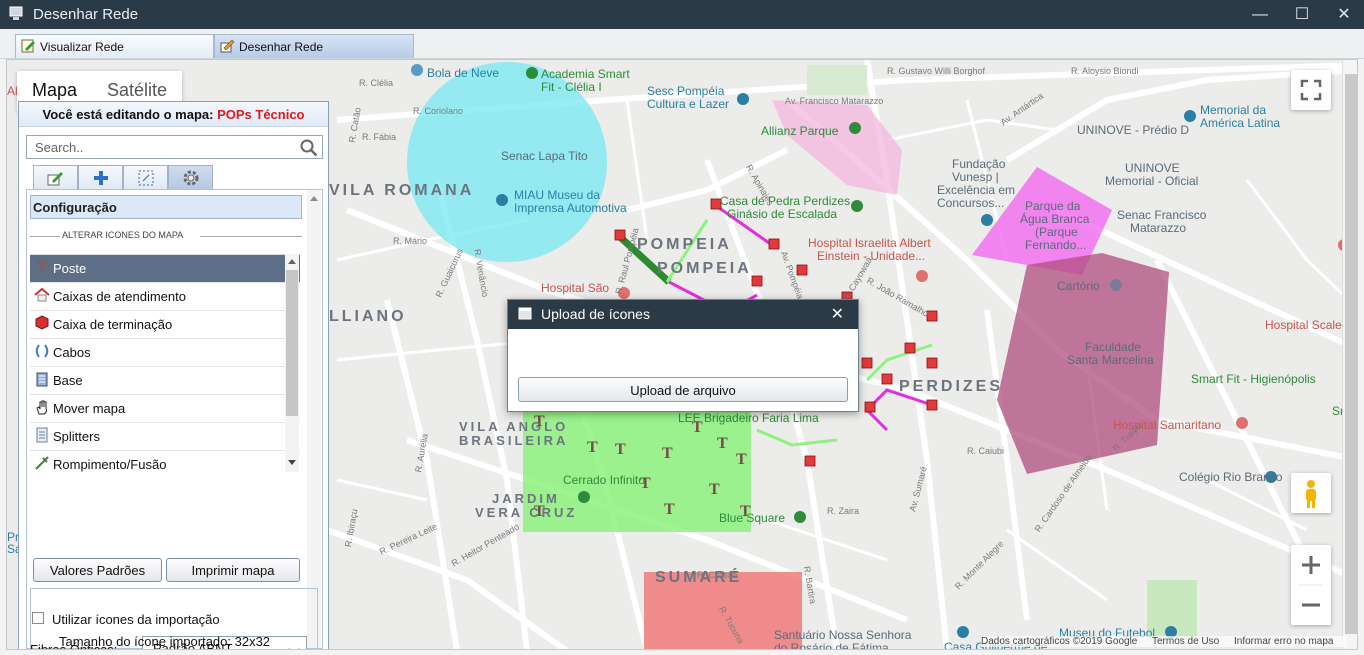 This screenshot has height=655, width=1364. Describe the element at coordinates (1133, 130) in the screenshot. I see `map-label: UNINOVE - Prédio D` at that location.